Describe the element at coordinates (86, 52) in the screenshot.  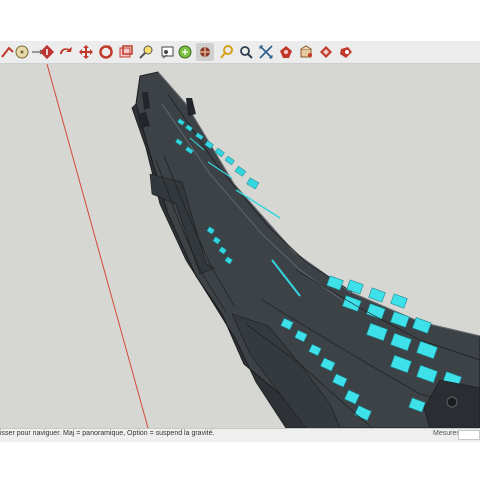
I see `rotate-icon` at that location.